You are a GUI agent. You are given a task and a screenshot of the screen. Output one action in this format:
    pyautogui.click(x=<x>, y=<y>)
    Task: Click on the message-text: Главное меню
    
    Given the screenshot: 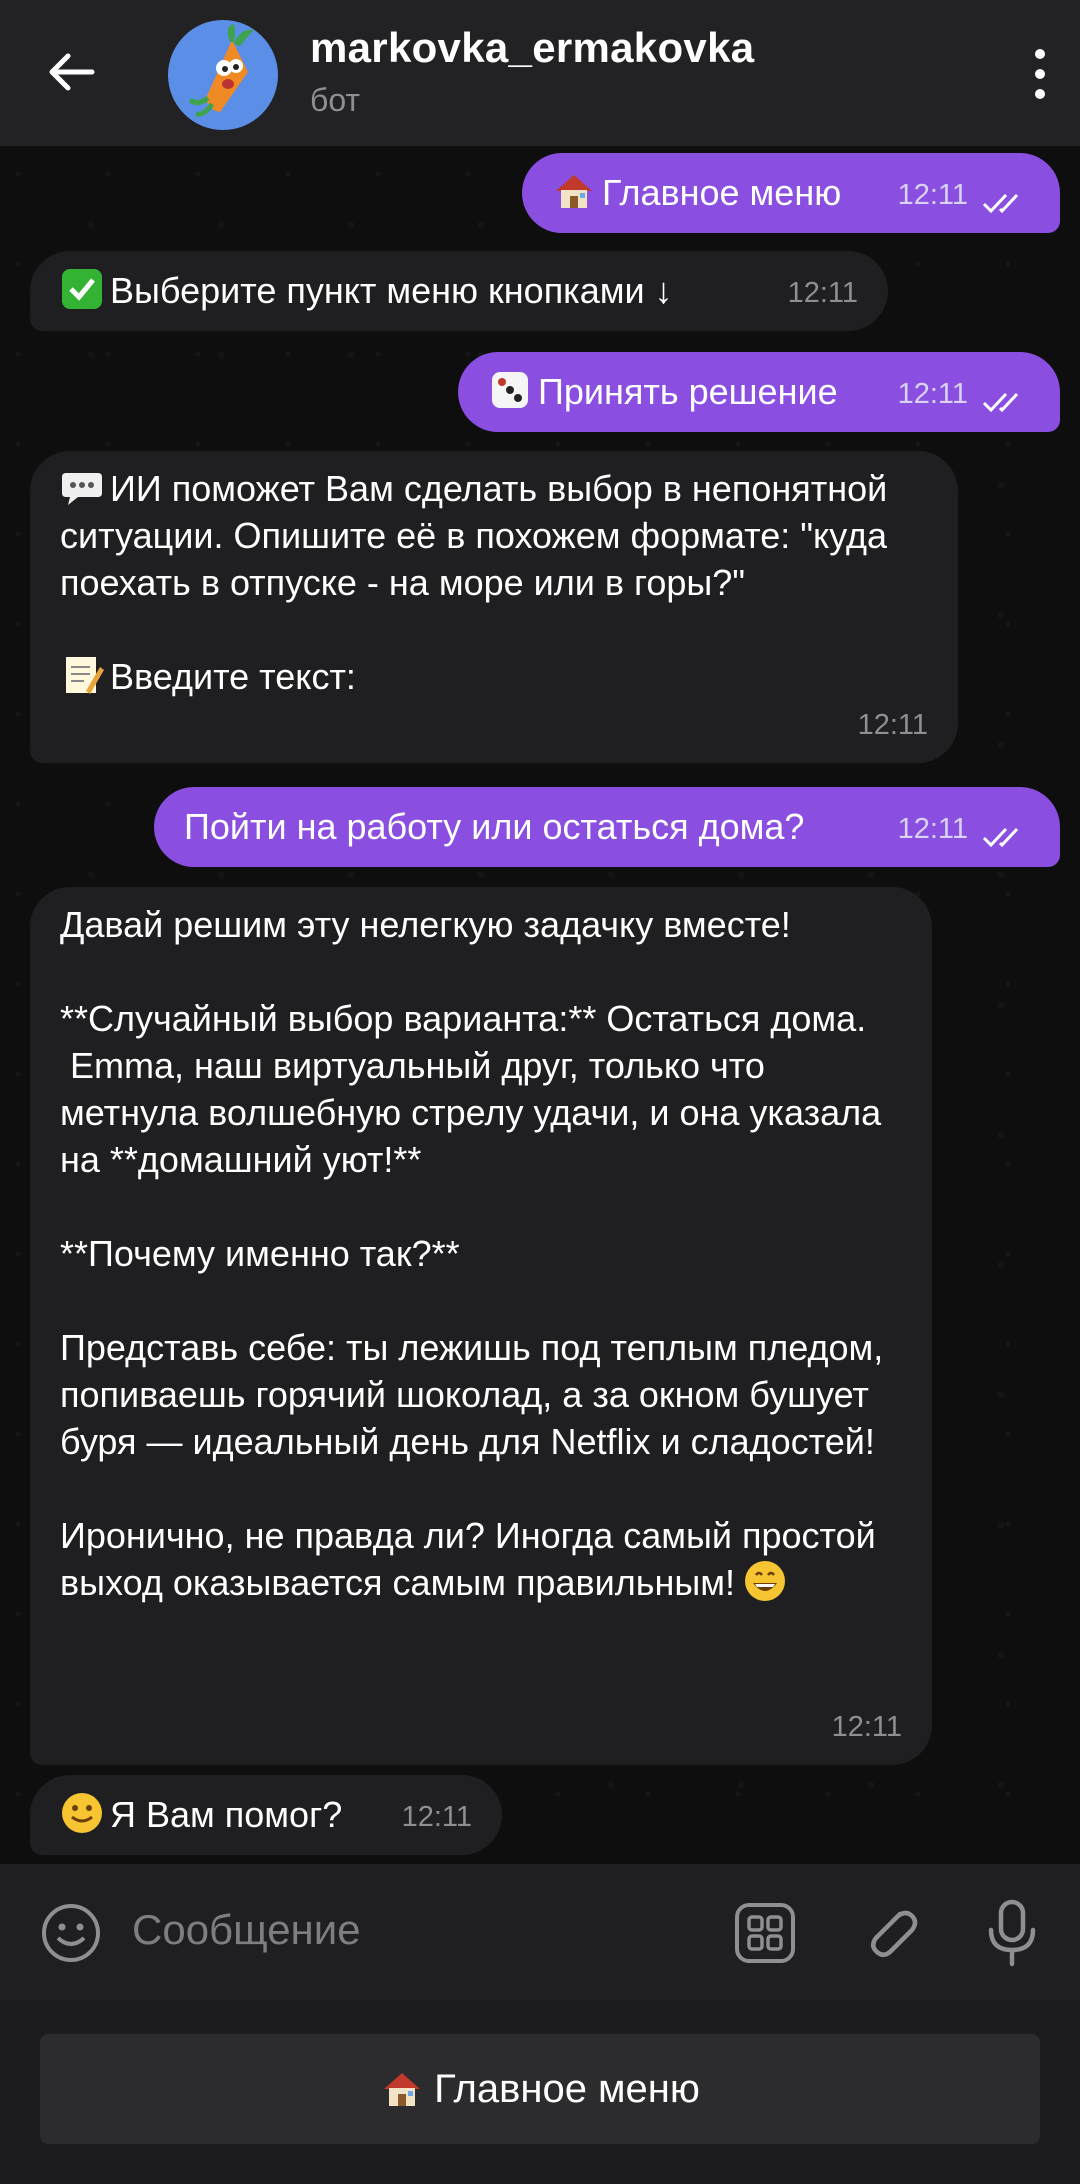 What is the action you would take?
    pyautogui.click(x=722, y=192)
    